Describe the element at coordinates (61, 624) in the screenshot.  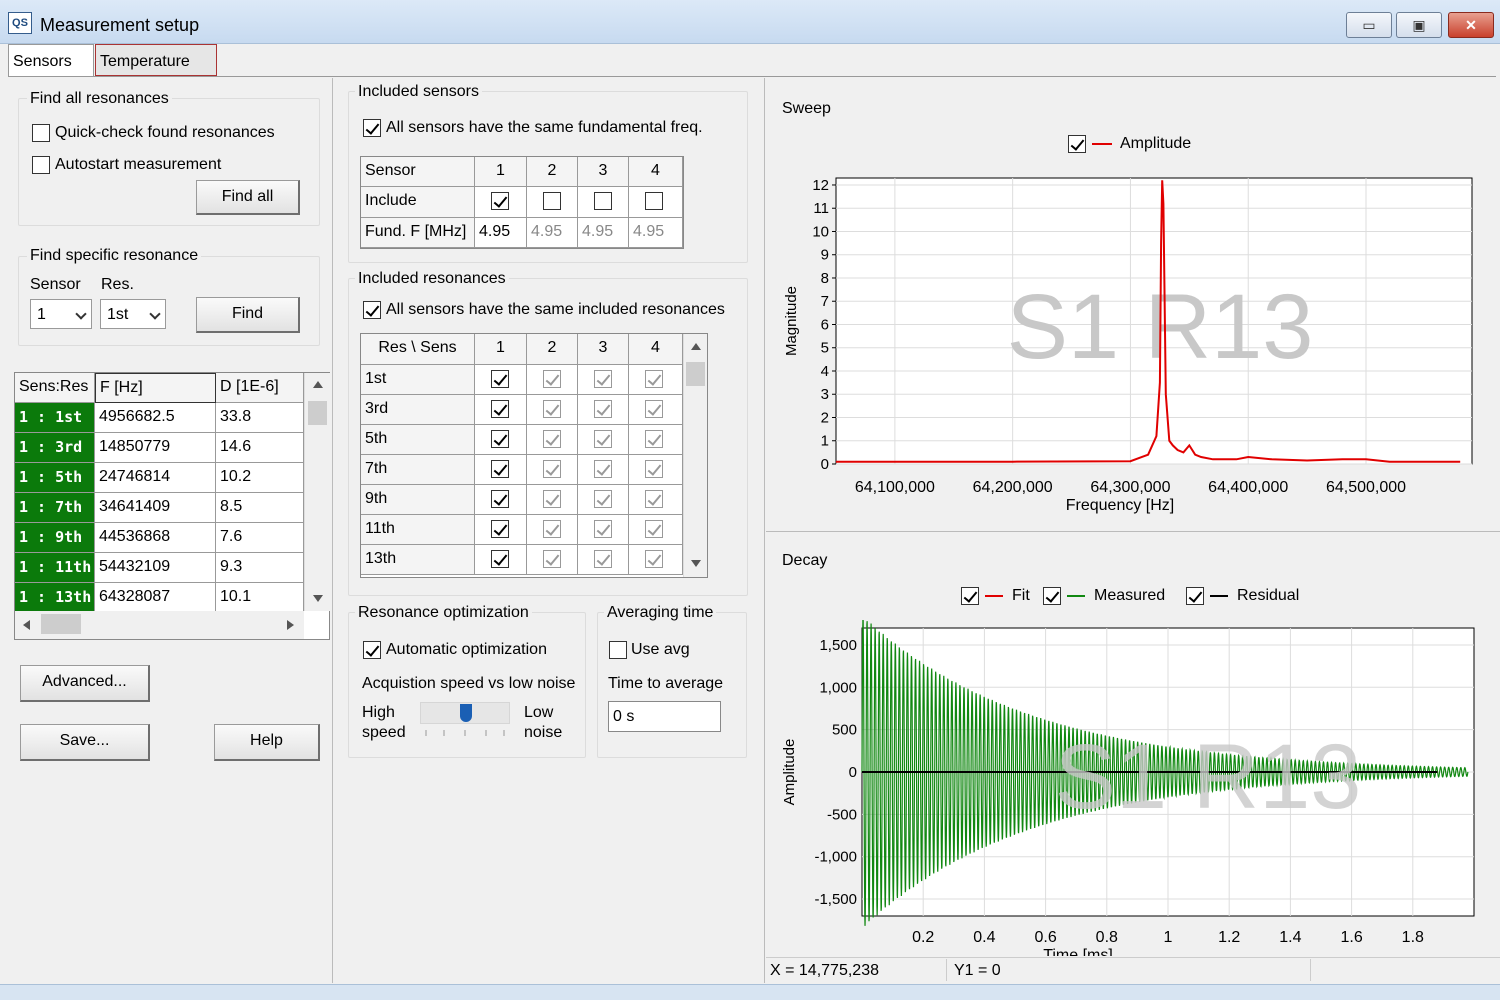
I see `hscroll-thumb` at that location.